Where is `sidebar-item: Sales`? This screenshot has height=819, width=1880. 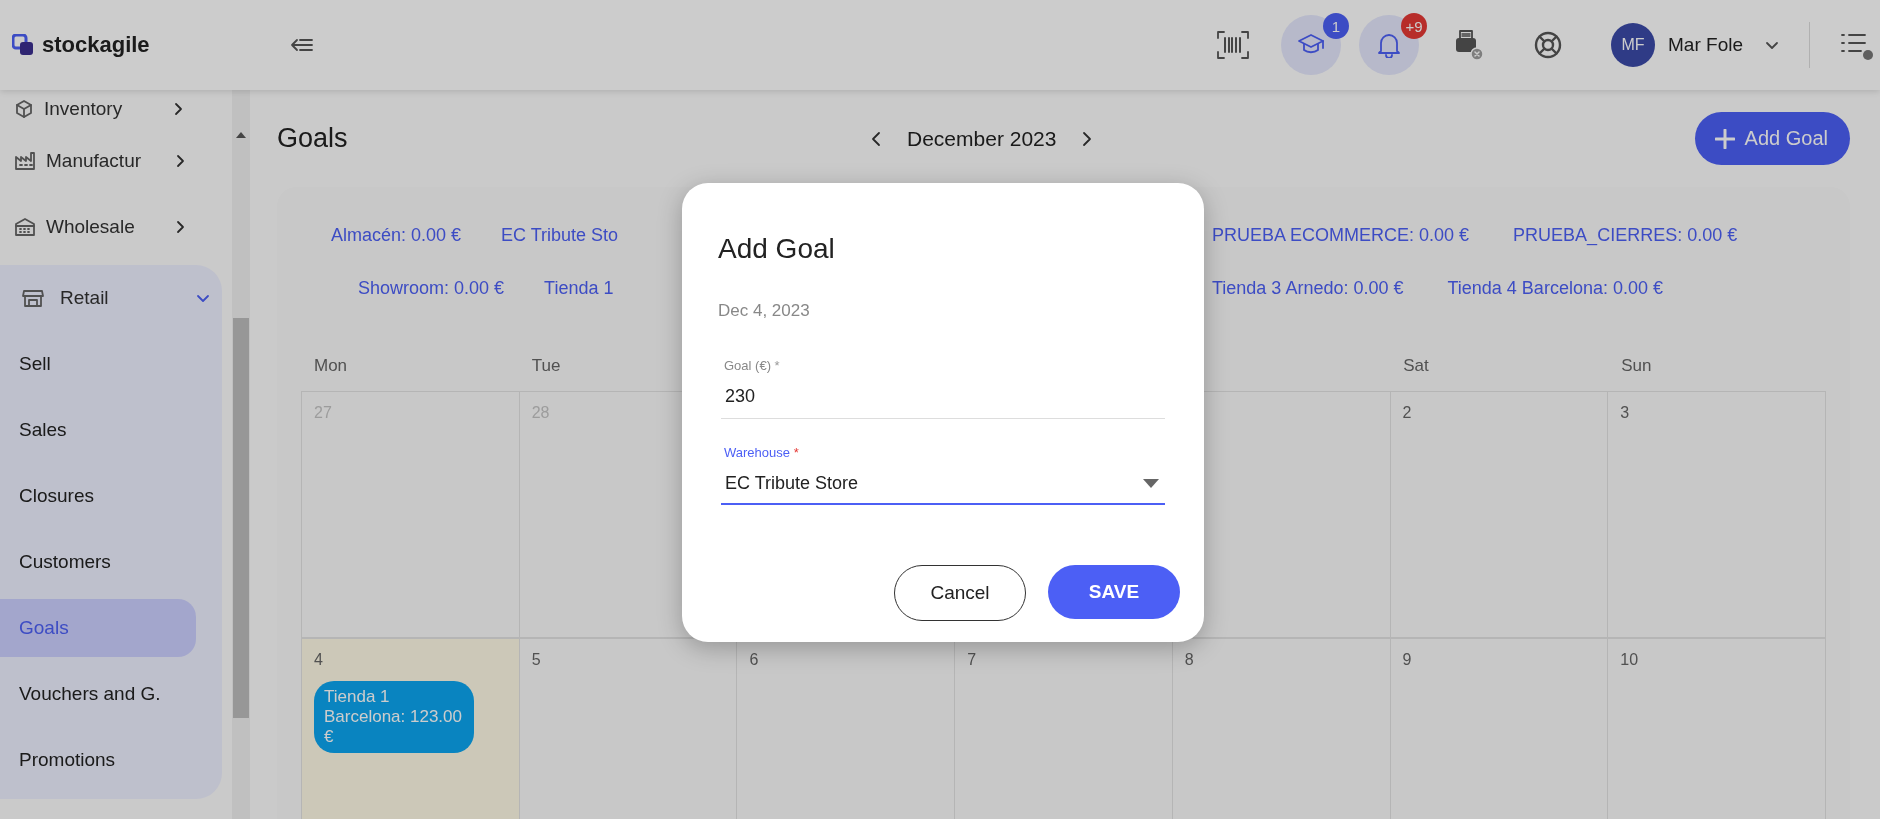
sidebar-item: Sales is located at coordinates (98, 430).